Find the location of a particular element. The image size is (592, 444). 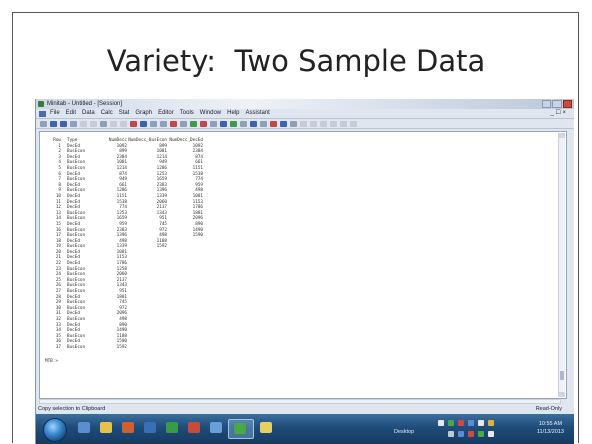

tray-security-icon is located at coordinates (461, 423).